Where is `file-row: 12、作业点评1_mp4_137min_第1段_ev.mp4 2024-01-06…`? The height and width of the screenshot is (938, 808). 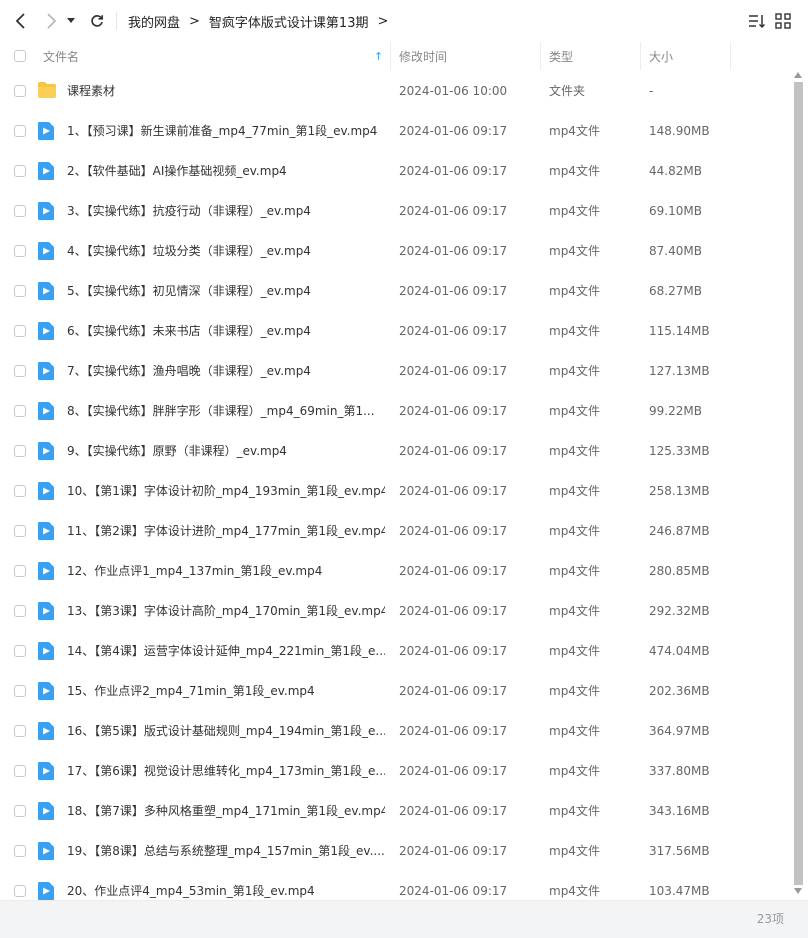
file-row: 12、作业点评1_mp4_137min_第1段_ev.mp4 2024-01-06… is located at coordinates (395, 571).